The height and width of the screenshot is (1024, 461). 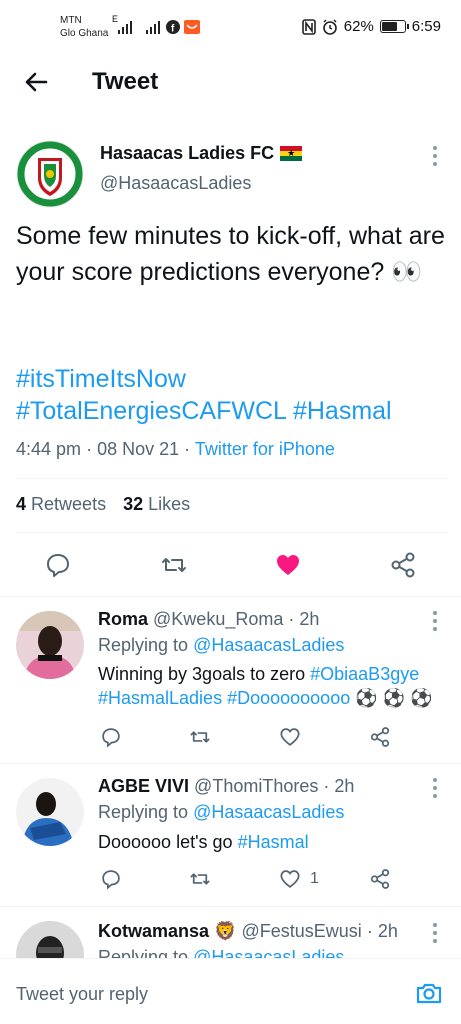 What do you see at coordinates (173, 27) in the screenshot?
I see `facebook-icon: f` at bounding box center [173, 27].